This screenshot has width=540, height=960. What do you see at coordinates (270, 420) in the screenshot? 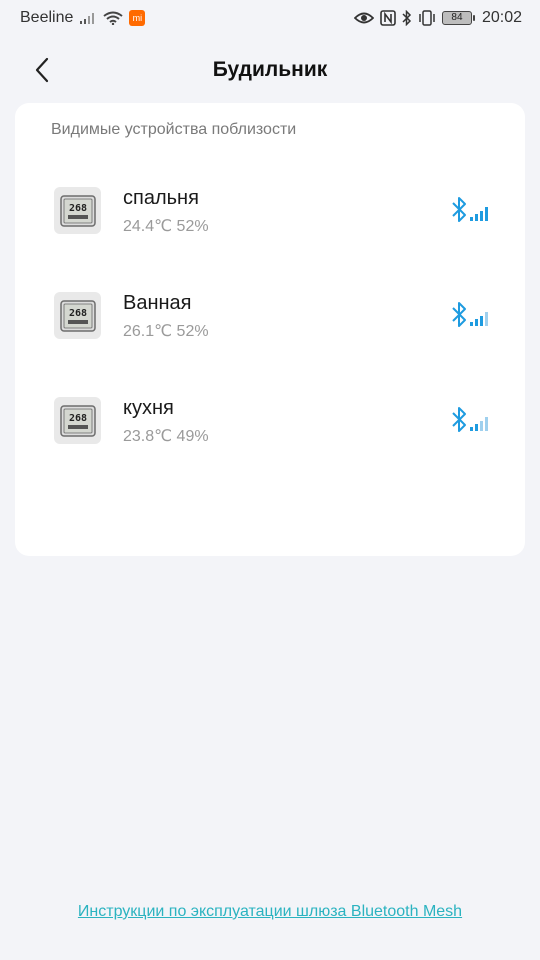
I see `device-item-kitchen: 268 кухня 23.8℃ 49%` at bounding box center [270, 420].